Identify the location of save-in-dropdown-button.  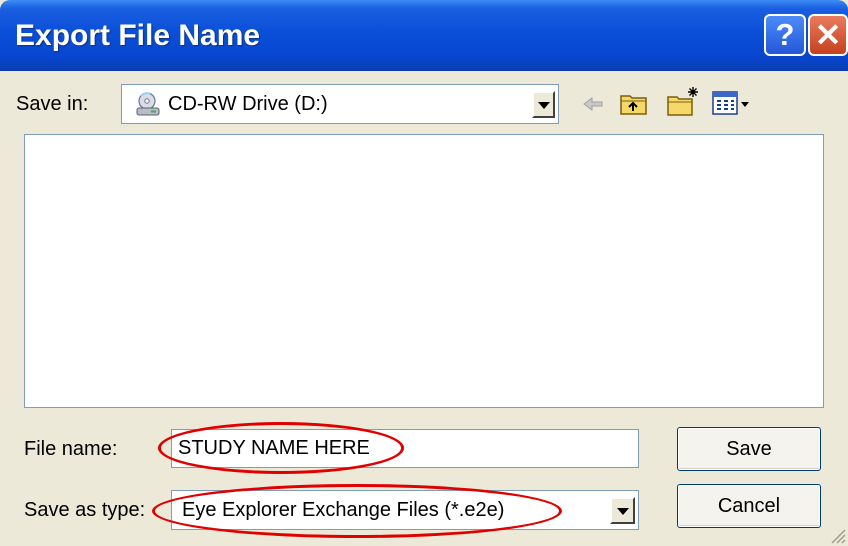
(543, 104).